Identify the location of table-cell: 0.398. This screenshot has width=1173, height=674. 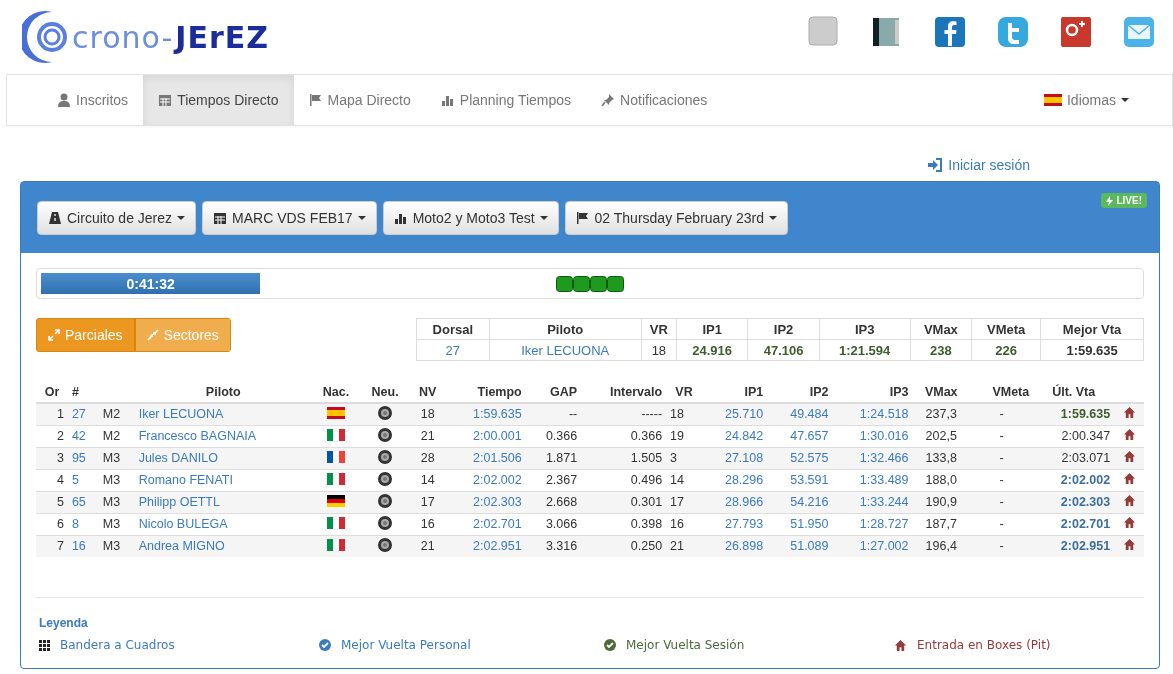
(624, 524).